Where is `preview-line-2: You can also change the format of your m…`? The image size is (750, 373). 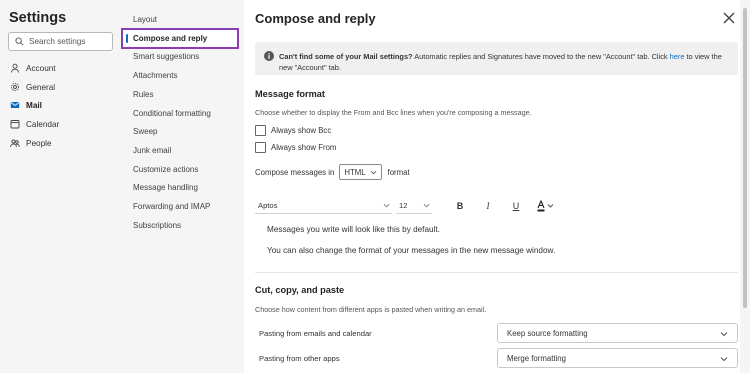 preview-line-2: You can also change the format of your m… is located at coordinates (411, 250).